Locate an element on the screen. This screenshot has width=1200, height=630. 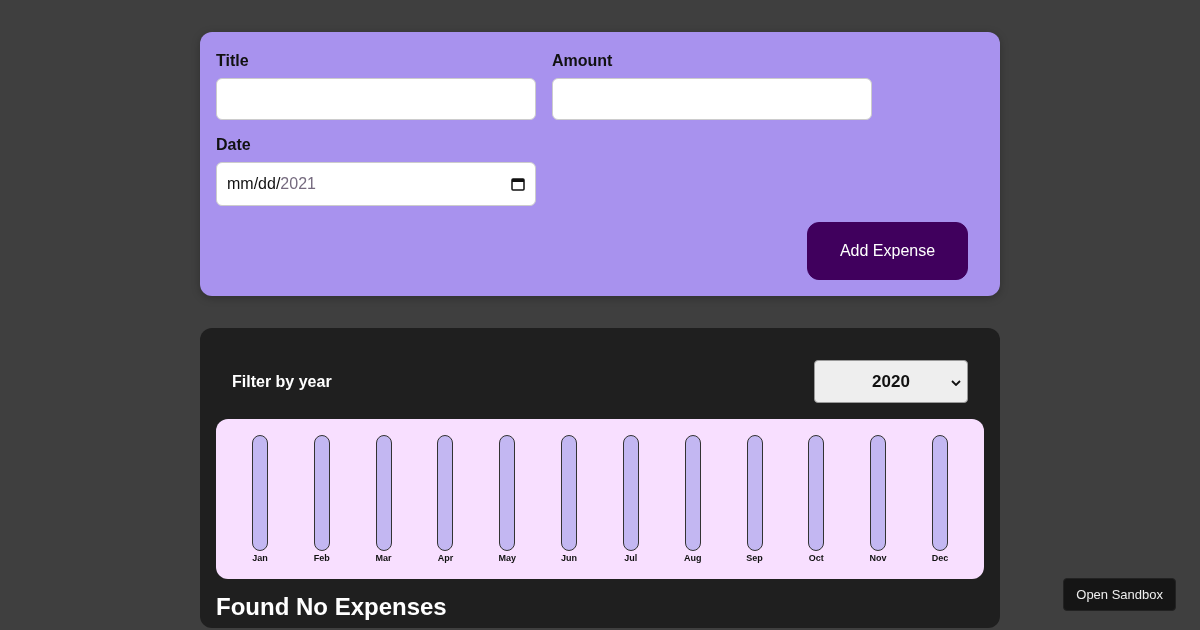
month-label: Jun is located at coordinates (569, 558).